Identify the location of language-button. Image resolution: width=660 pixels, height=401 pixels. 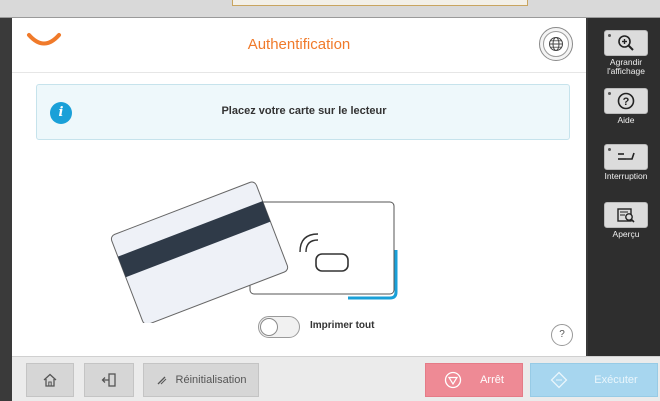
(556, 44).